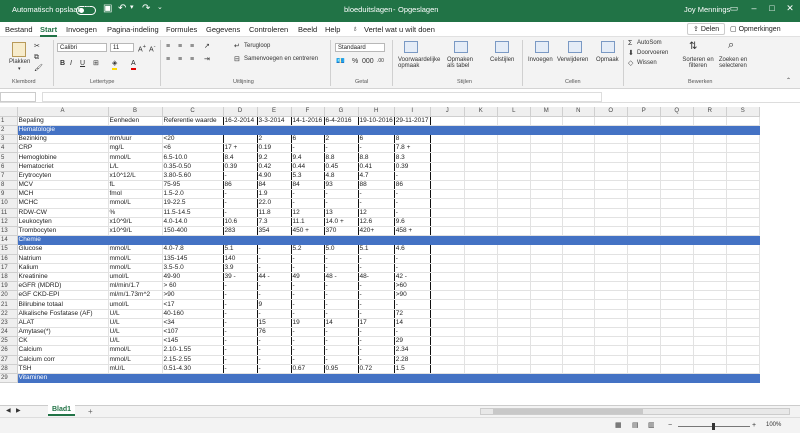 Image resolution: width=800 pixels, height=433 pixels. Describe the element at coordinates (193, 213) in the screenshot. I see `cell: 11.5-14.5` at that location.